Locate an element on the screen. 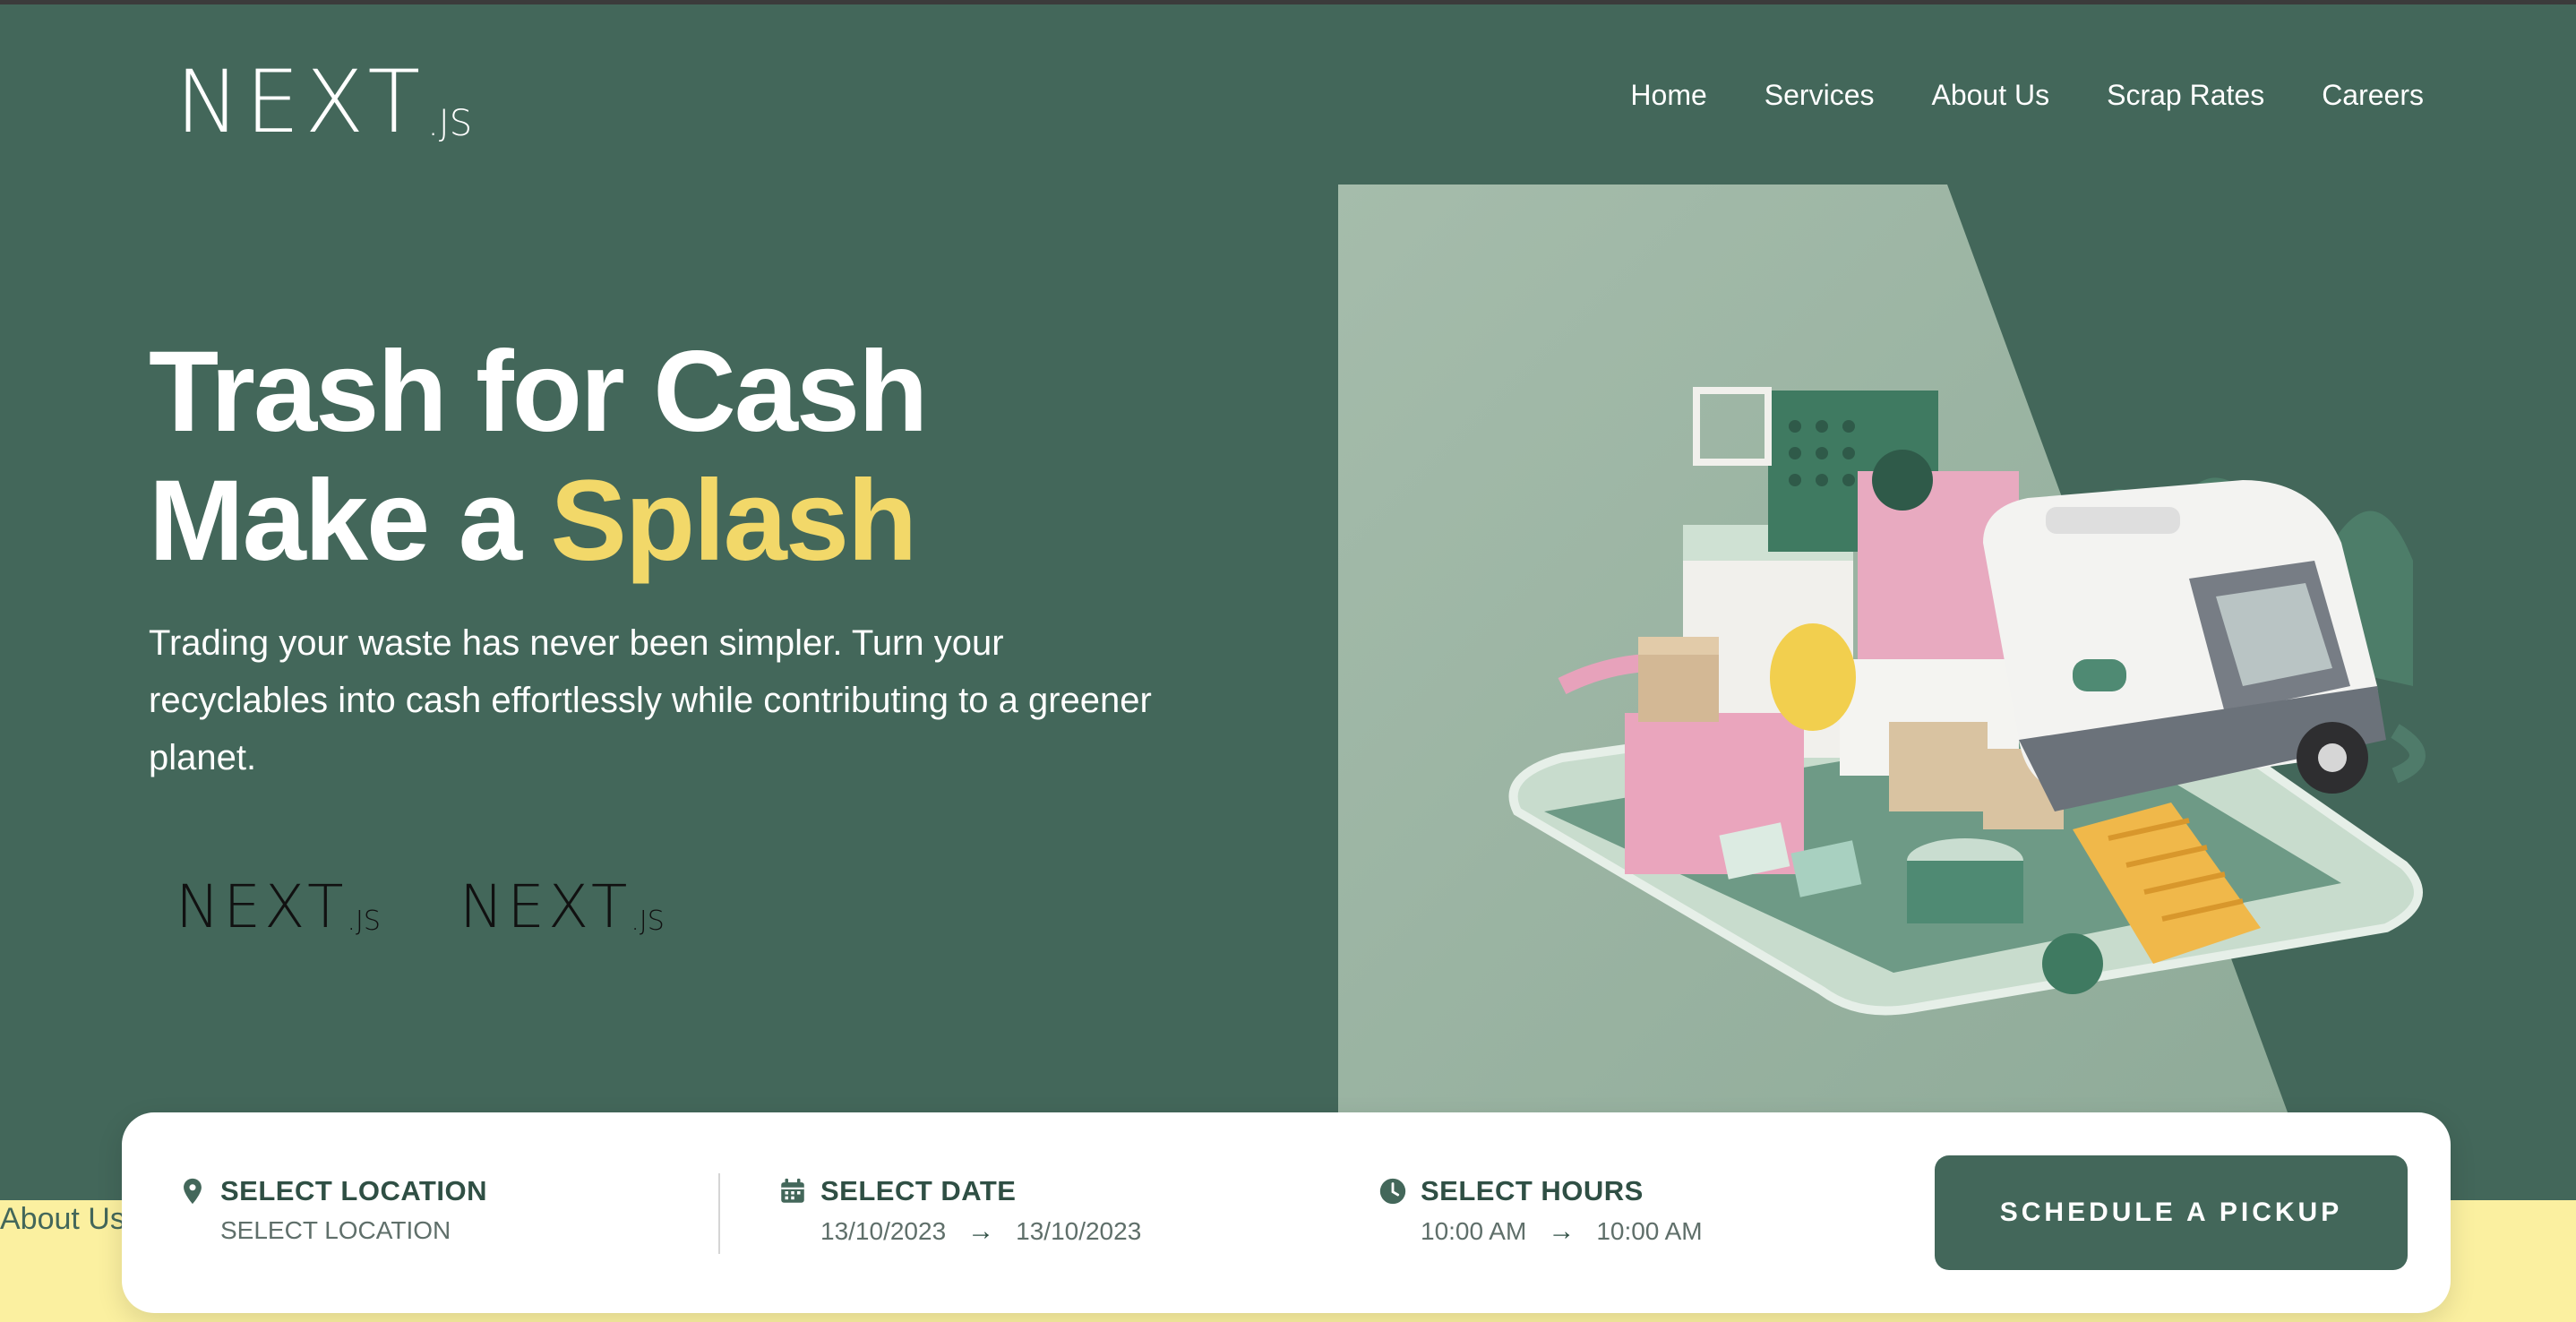 The width and height of the screenshot is (2576, 1322). date-from: 13/10/2023 is located at coordinates (883, 1231).